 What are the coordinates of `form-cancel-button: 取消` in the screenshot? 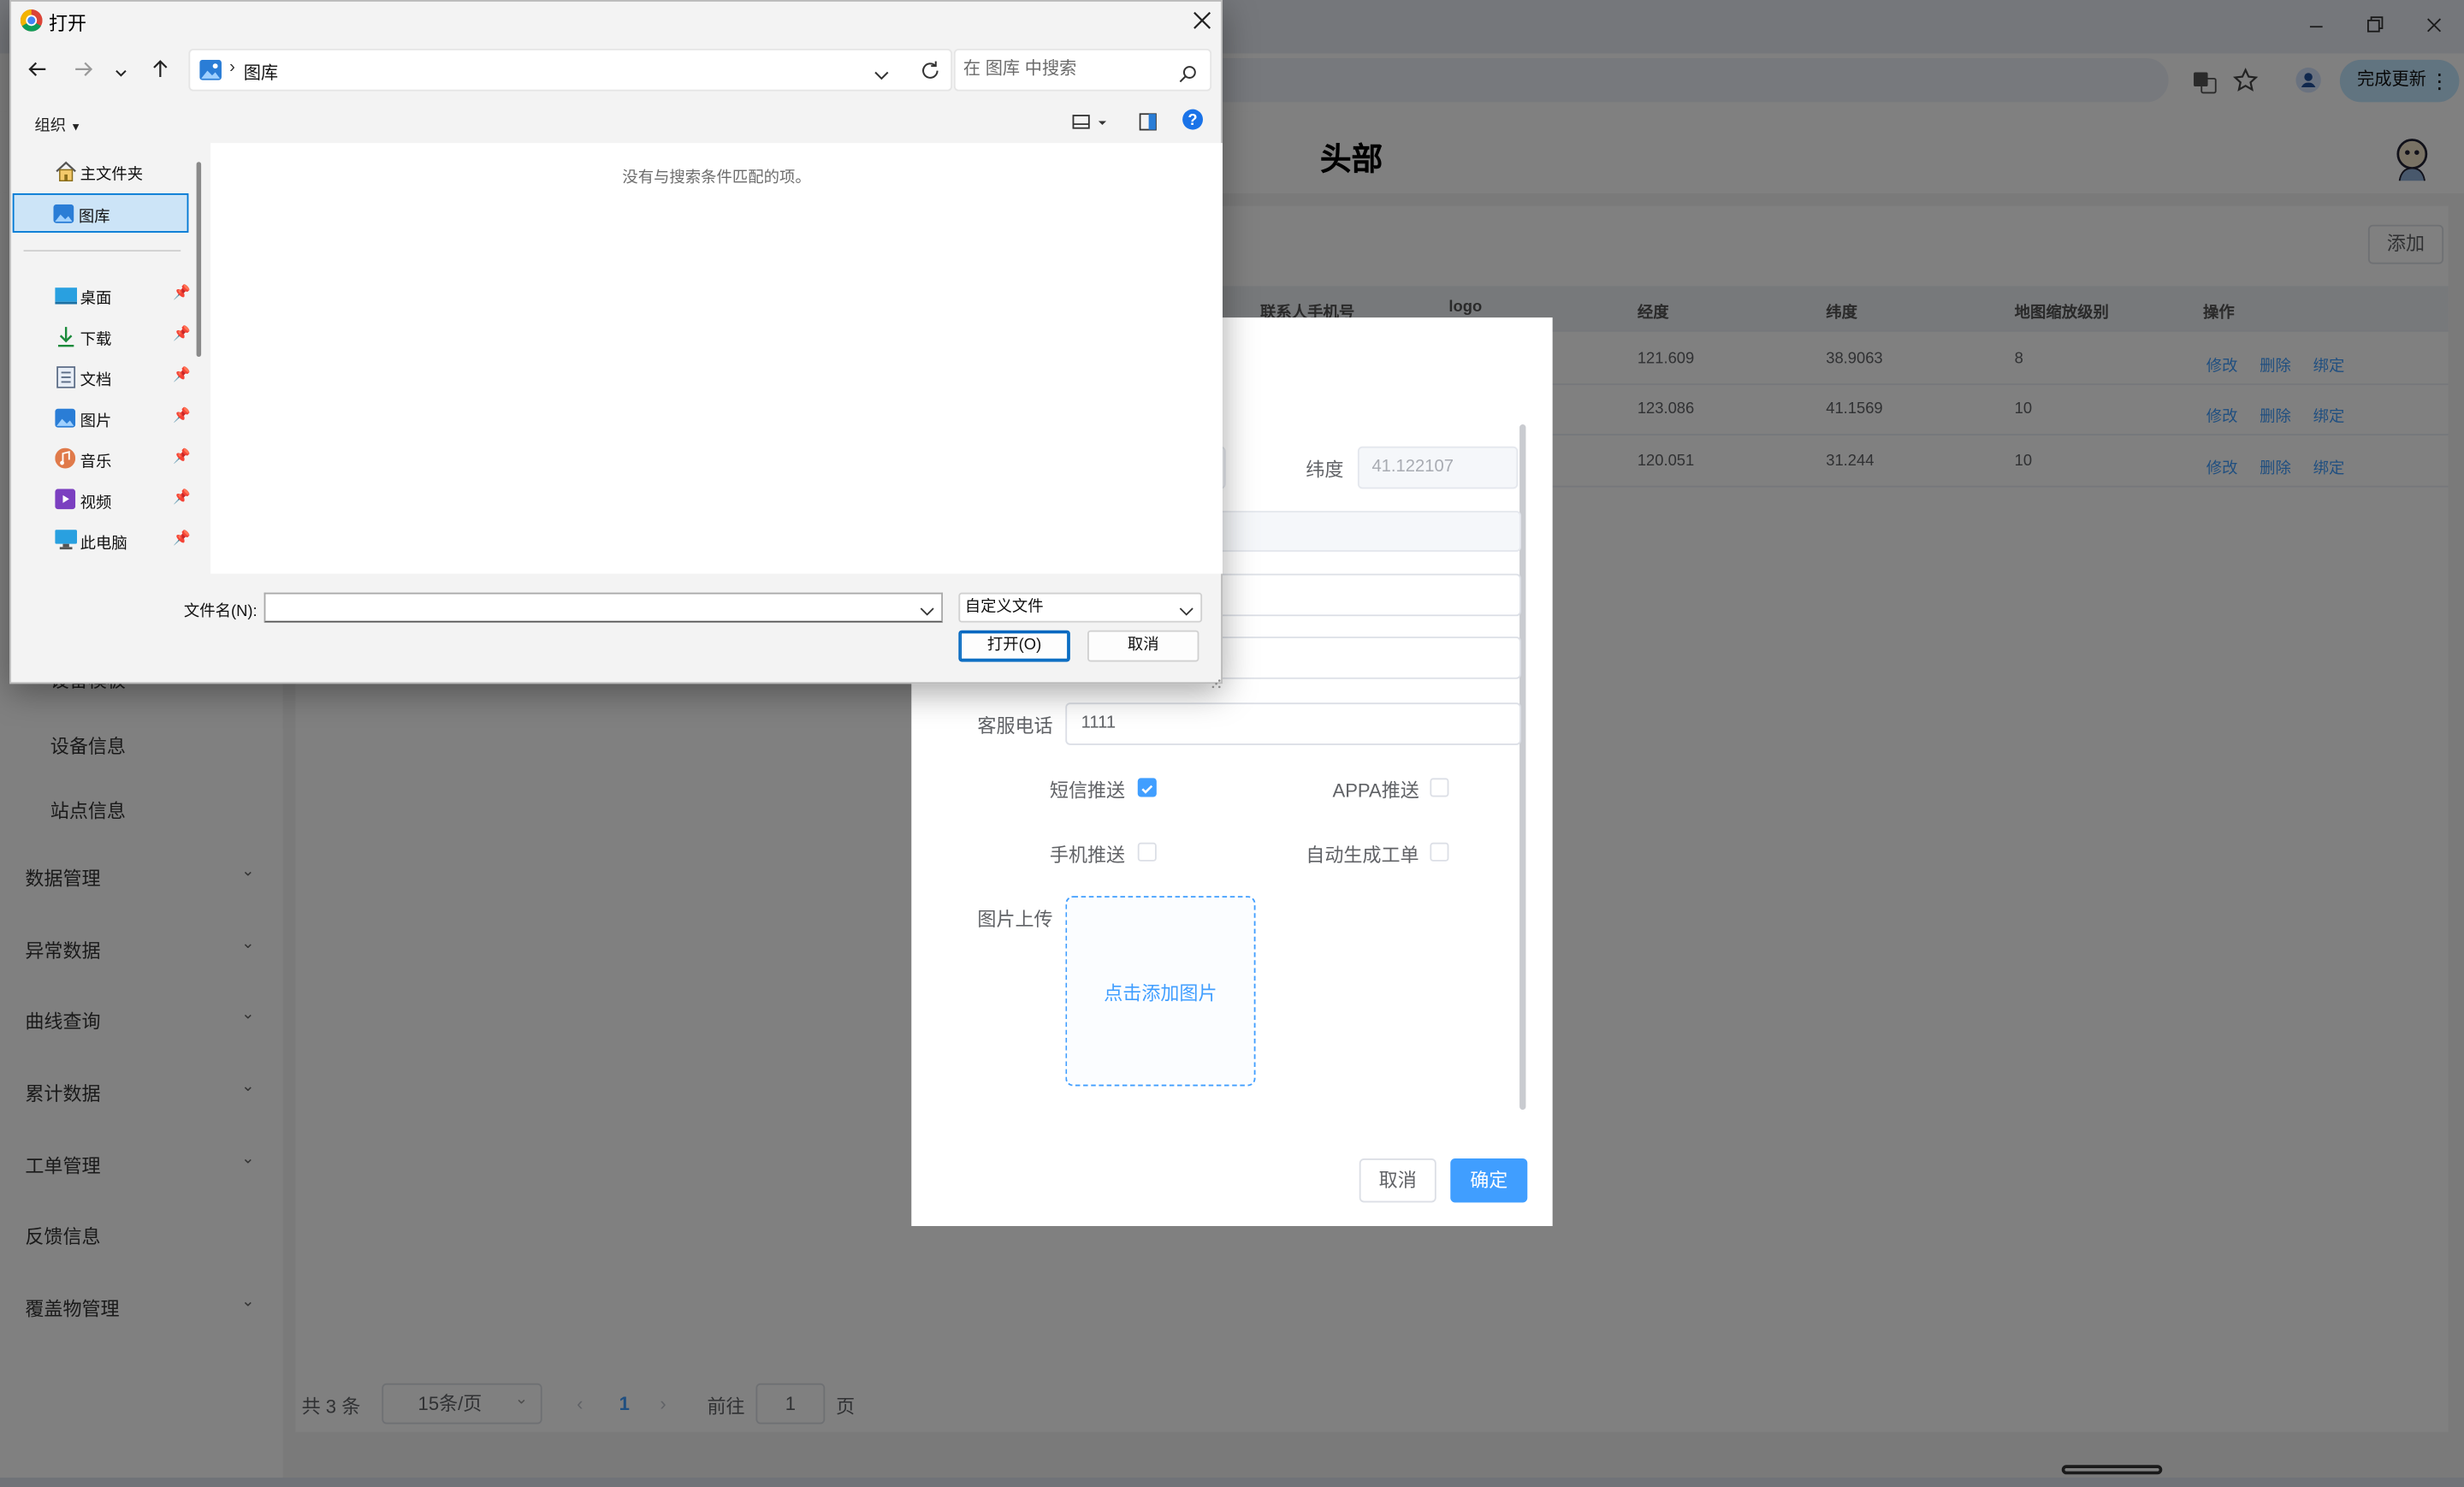 It's located at (1397, 1180).